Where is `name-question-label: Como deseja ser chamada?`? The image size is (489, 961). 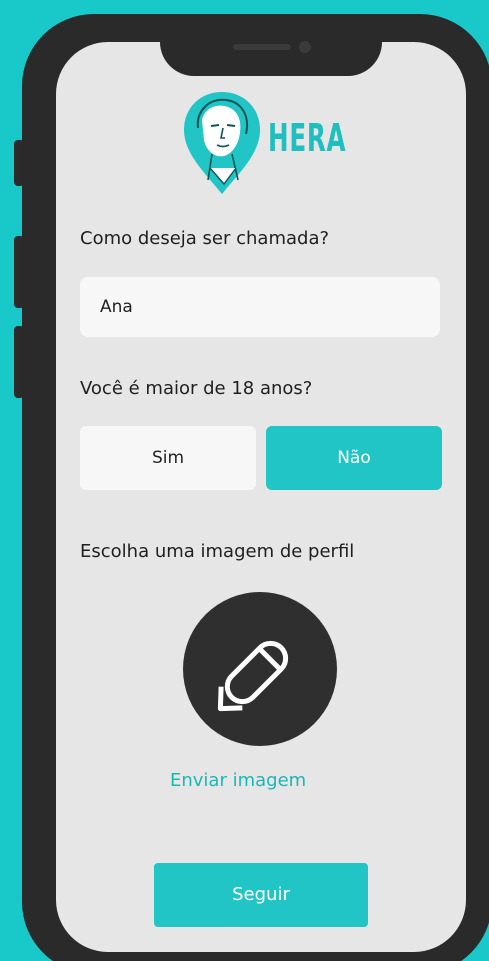 name-question-label: Como deseja ser chamada? is located at coordinates (205, 238).